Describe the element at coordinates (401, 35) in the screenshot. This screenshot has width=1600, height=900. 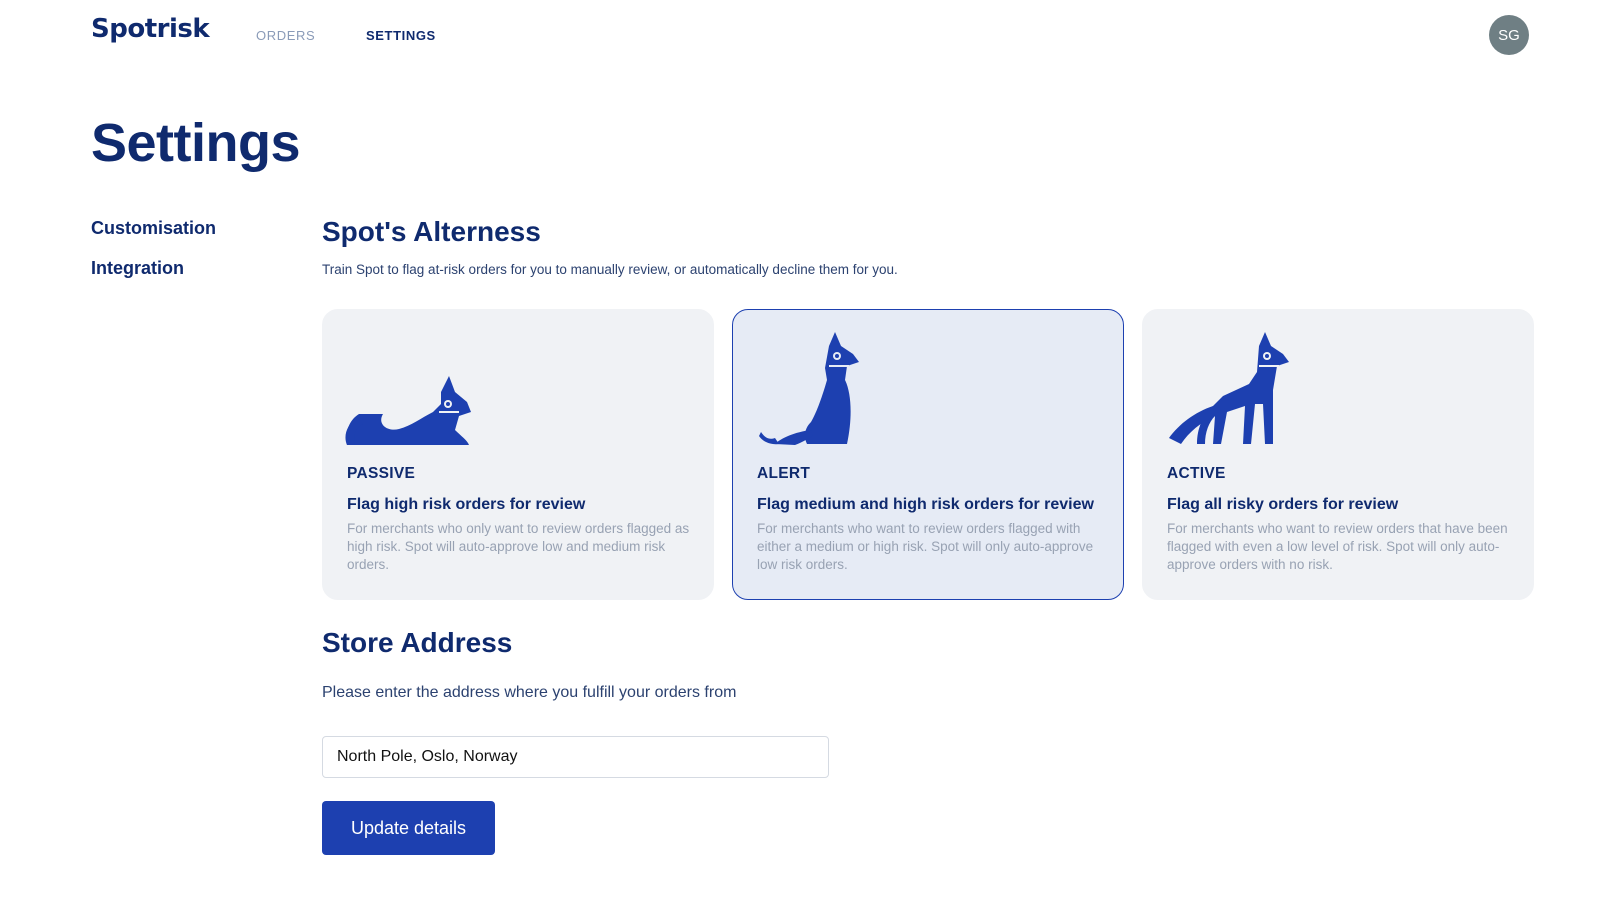
I see `nav-settings-link: SETTINGS` at that location.